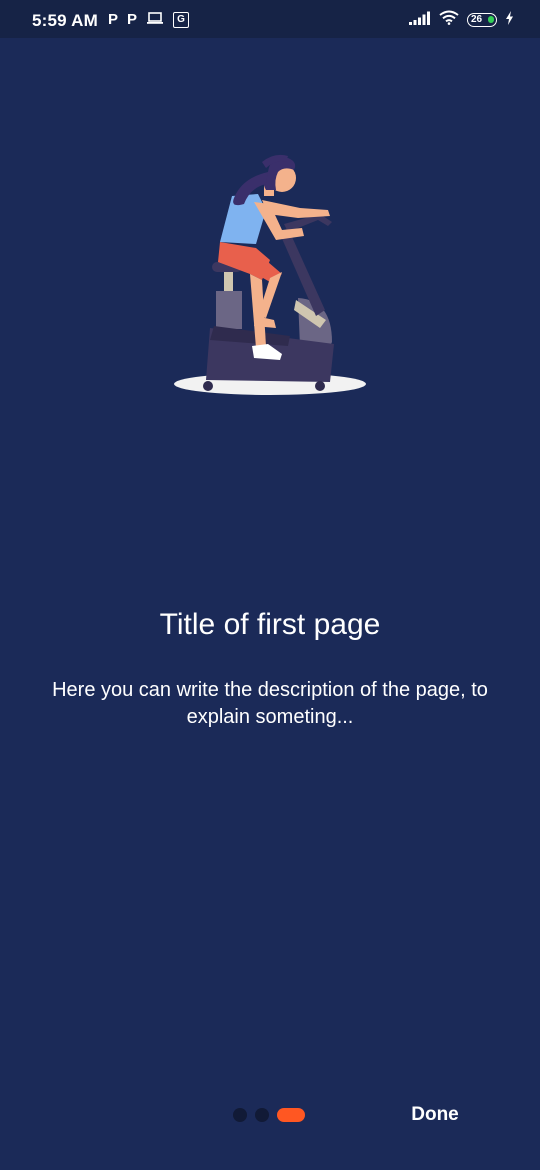 The height and width of the screenshot is (1170, 540). What do you see at coordinates (270, 624) in the screenshot?
I see `page-title: Title of first page` at bounding box center [270, 624].